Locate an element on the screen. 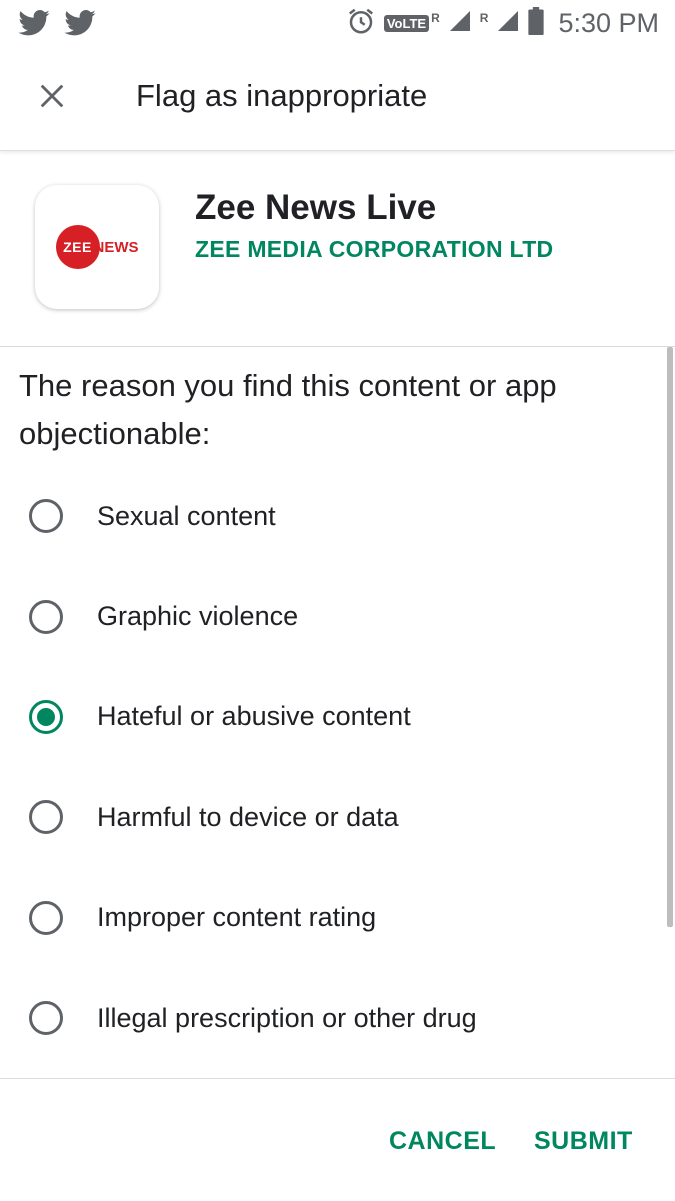 The image size is (675, 1201). scrollbar is located at coordinates (670, 637).